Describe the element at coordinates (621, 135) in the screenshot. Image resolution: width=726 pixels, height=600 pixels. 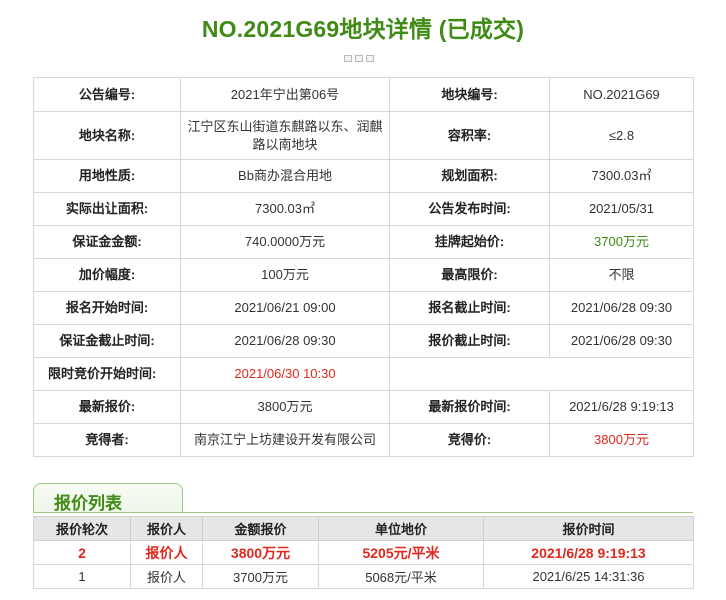
I see `plot-ratio-value: ≤2.8` at that location.